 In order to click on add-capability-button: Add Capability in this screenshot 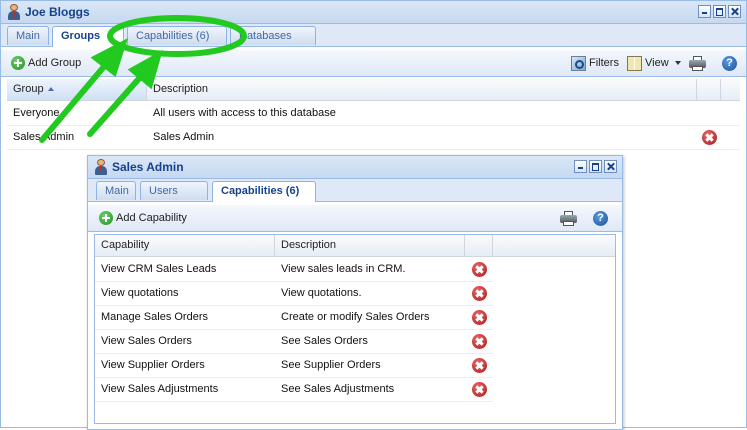, I will do `click(143, 218)`.